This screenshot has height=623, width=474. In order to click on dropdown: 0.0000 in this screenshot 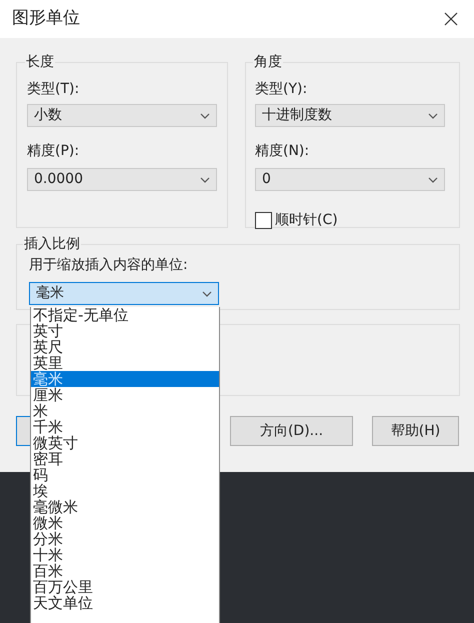, I will do `click(122, 179)`.